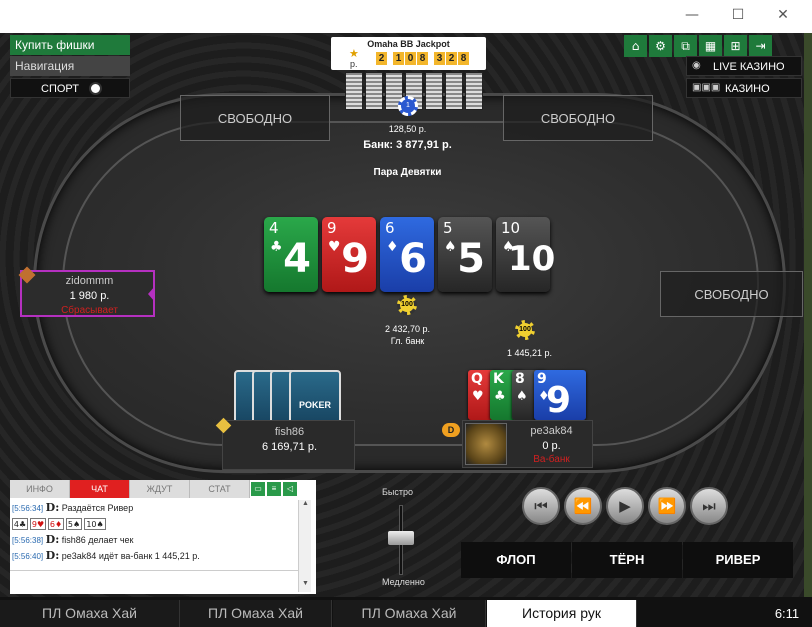 Image resolution: width=812 pixels, height=627 pixels. What do you see at coordinates (70, 45) in the screenshot?
I see `buy-chips-button: Купить фишки` at bounding box center [70, 45].